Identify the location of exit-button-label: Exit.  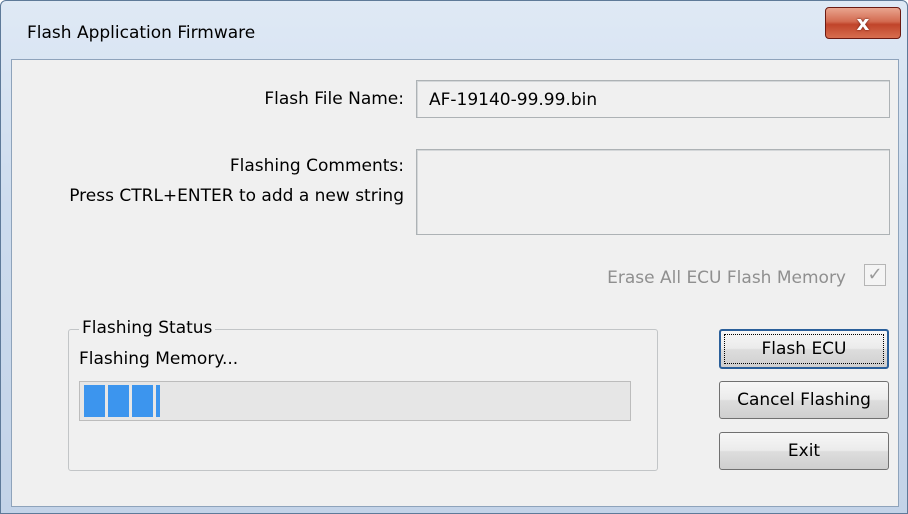
(804, 451).